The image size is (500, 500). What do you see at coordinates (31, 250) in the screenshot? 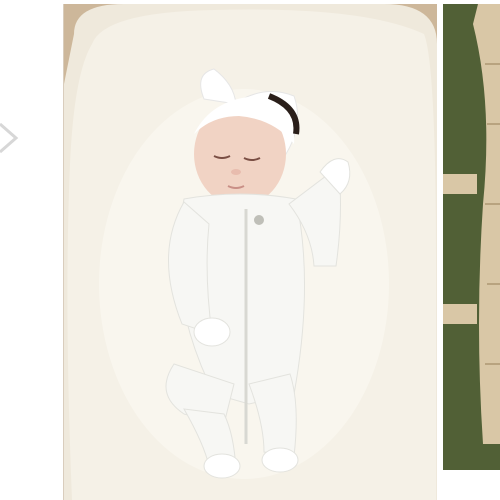
I see `previous-image-slide` at bounding box center [31, 250].